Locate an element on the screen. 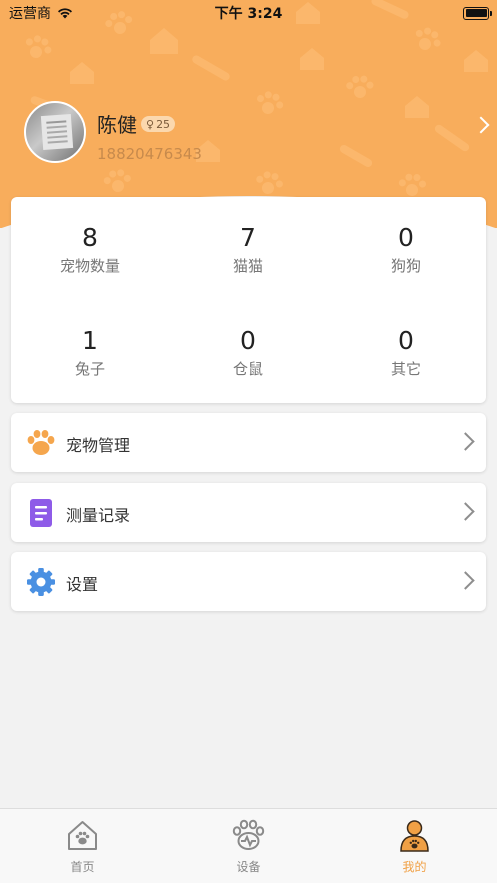 The width and height of the screenshot is (497, 883). stat-label: 狗狗 is located at coordinates (405, 266).